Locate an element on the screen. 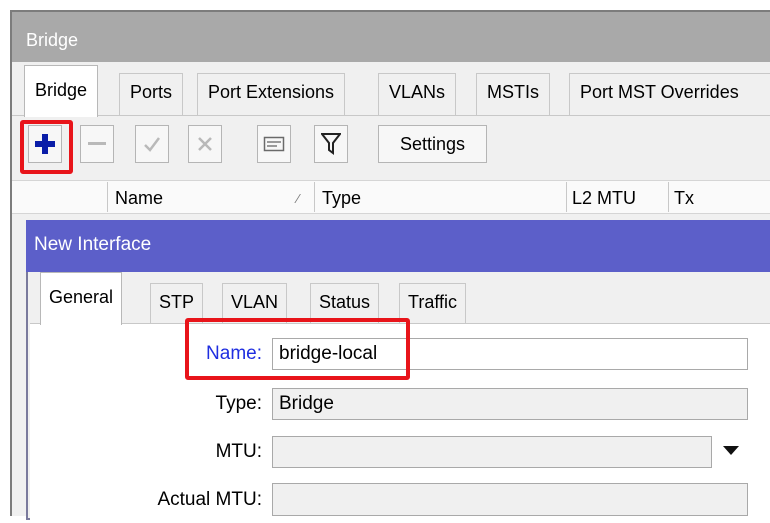 The width and height of the screenshot is (770, 523). filter-icon is located at coordinates (331, 144).